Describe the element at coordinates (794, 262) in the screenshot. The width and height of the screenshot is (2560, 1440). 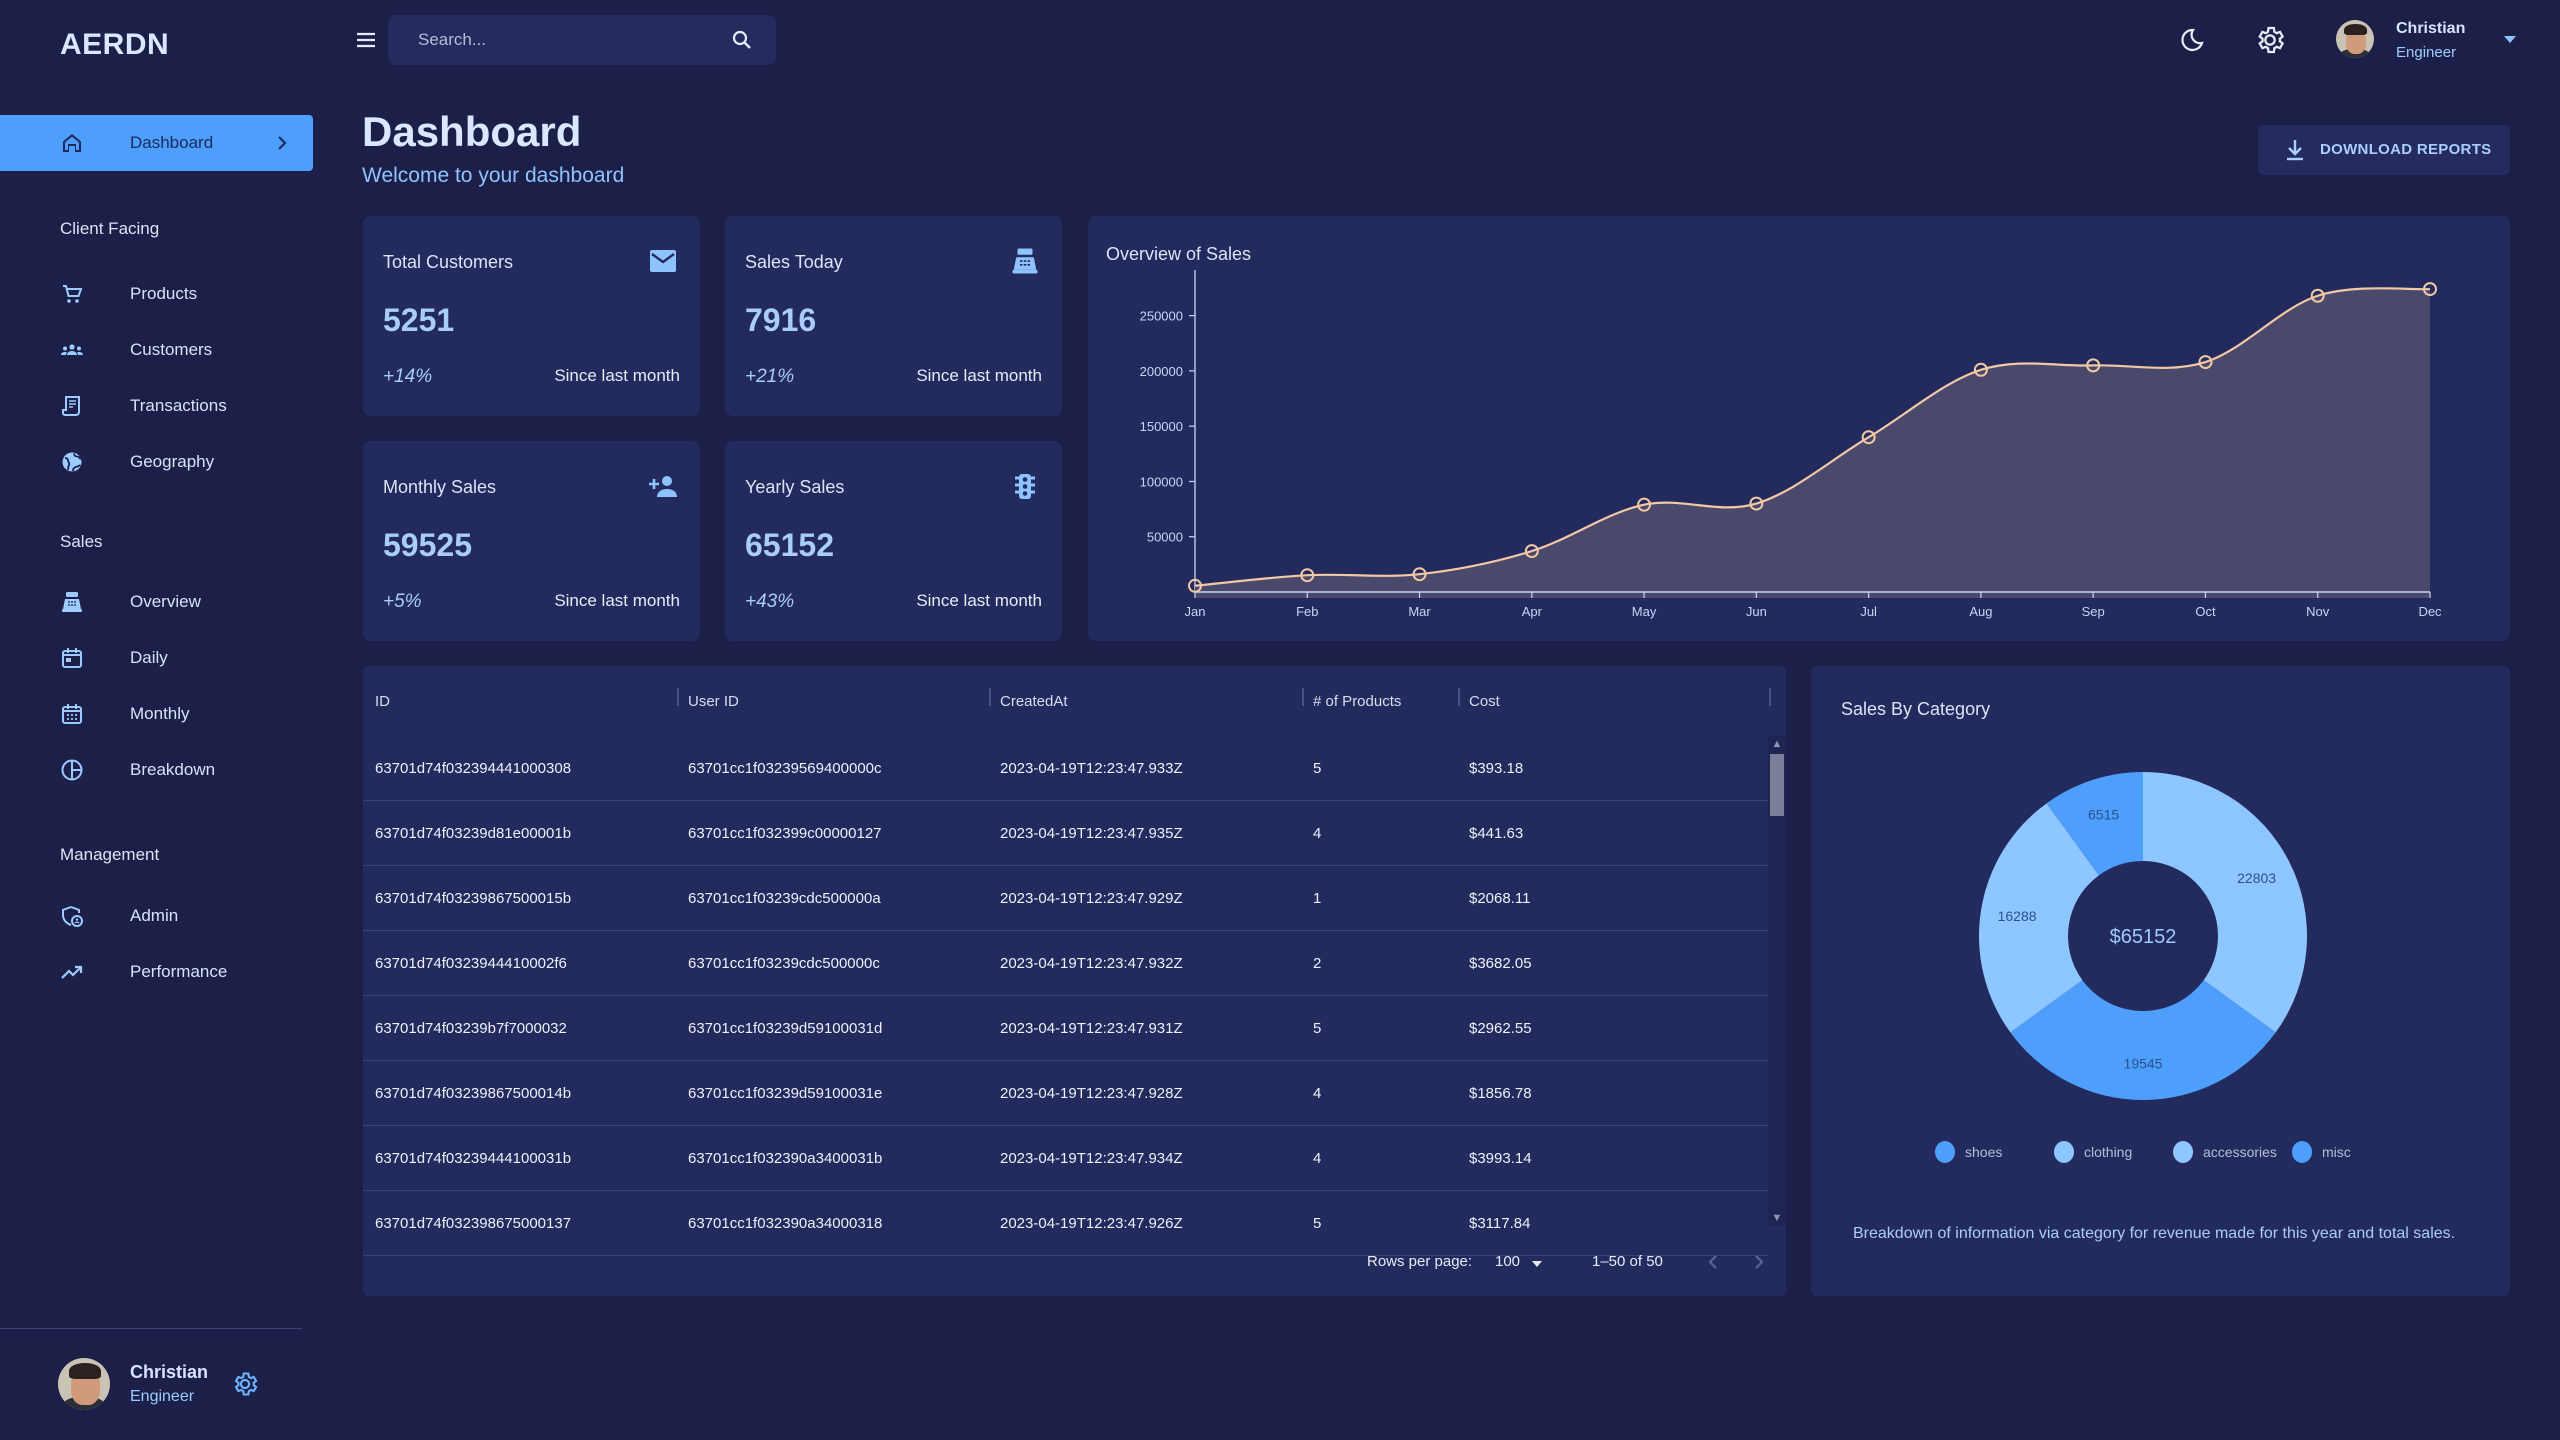
I see `stat-title: Sales Today` at that location.